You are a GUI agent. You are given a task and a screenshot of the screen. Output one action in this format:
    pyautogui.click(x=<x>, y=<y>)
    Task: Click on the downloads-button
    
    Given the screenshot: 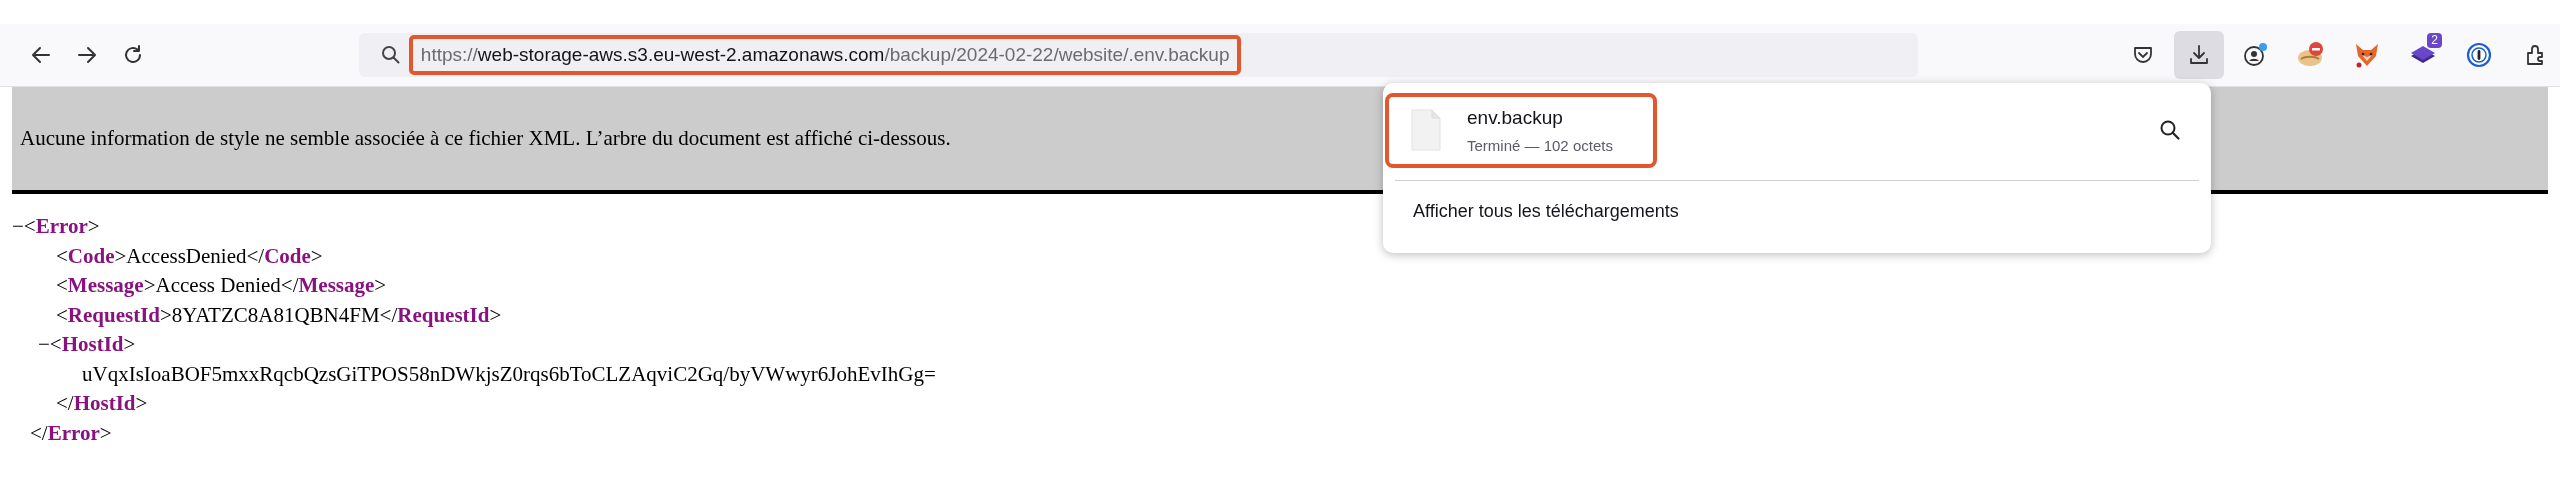 What is the action you would take?
    pyautogui.click(x=2199, y=55)
    